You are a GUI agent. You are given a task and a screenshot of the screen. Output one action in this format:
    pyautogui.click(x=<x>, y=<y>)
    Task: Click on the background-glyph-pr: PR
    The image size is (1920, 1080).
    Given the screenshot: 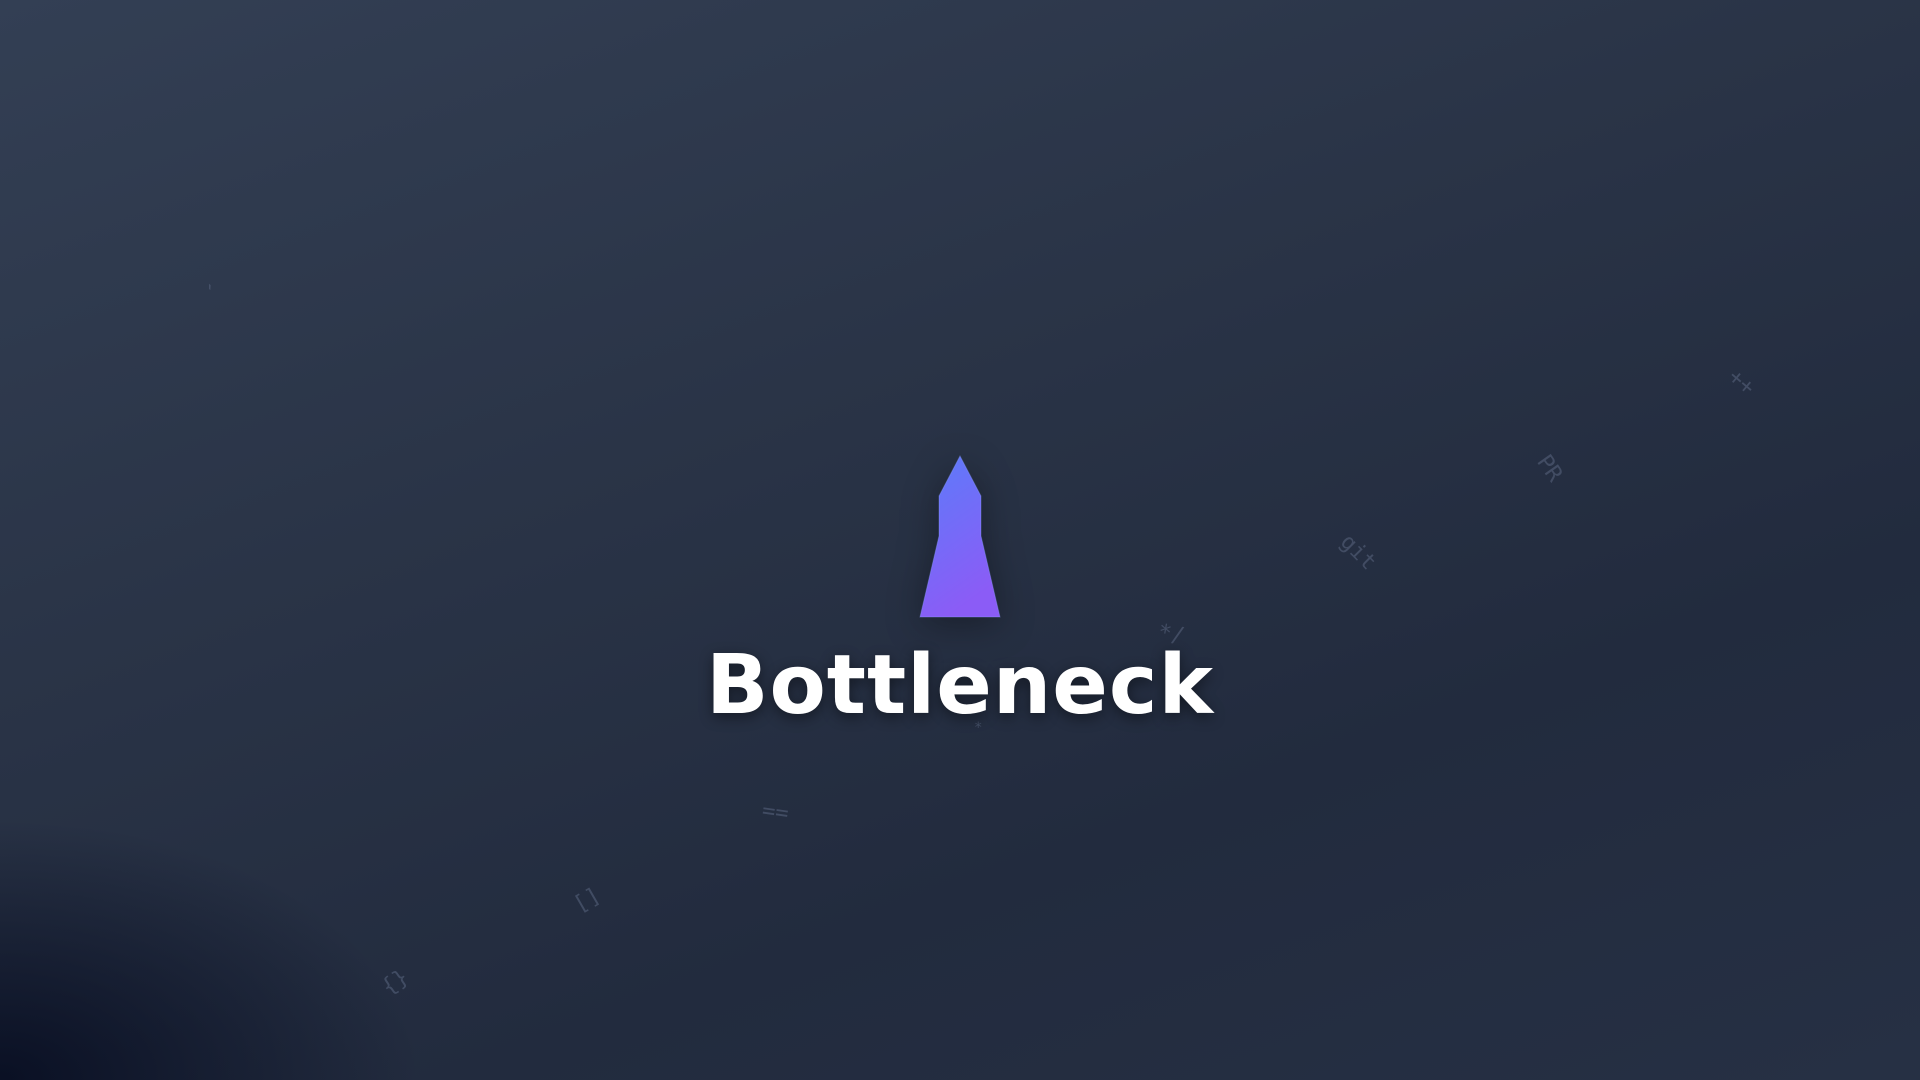 What is the action you would take?
    pyautogui.click(x=1549, y=468)
    